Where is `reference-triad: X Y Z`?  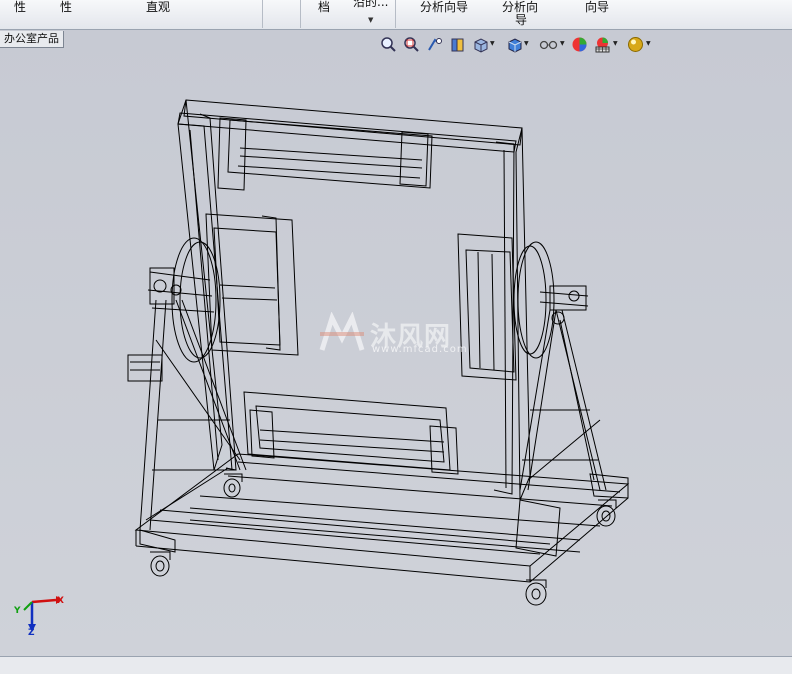
reference-triad: X Y Z is located at coordinates (40, 615).